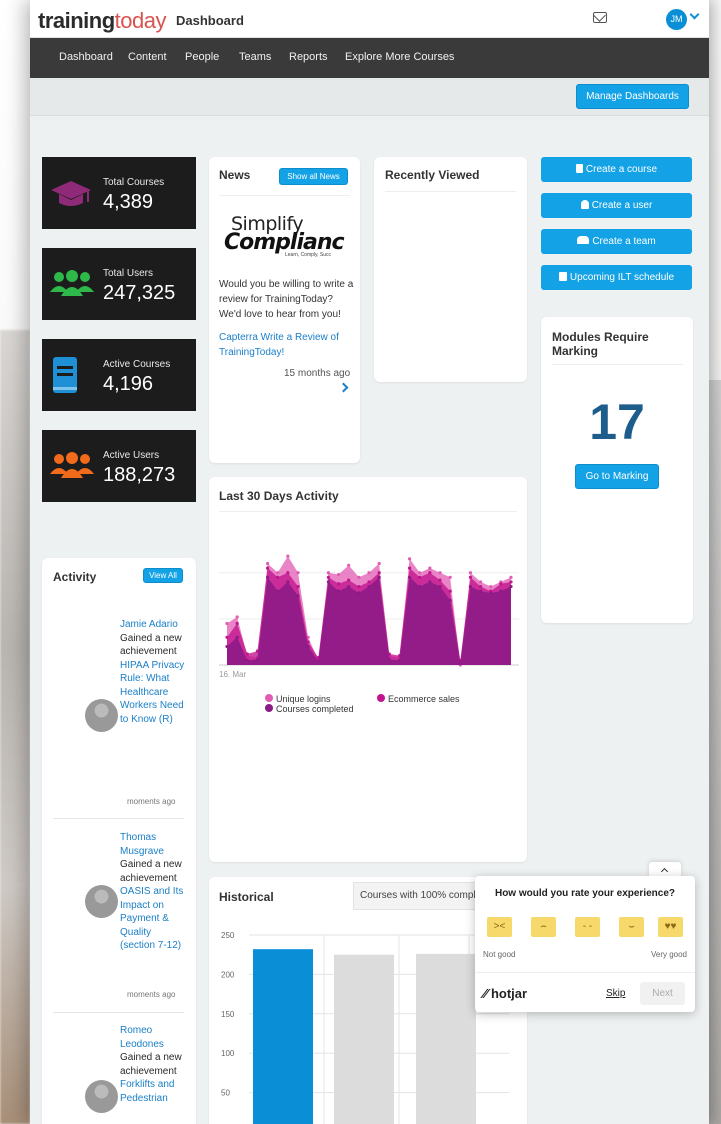 The height and width of the screenshot is (1124, 721). Describe the element at coordinates (499, 927) in the screenshot. I see `angry-face-icon: ><` at that location.